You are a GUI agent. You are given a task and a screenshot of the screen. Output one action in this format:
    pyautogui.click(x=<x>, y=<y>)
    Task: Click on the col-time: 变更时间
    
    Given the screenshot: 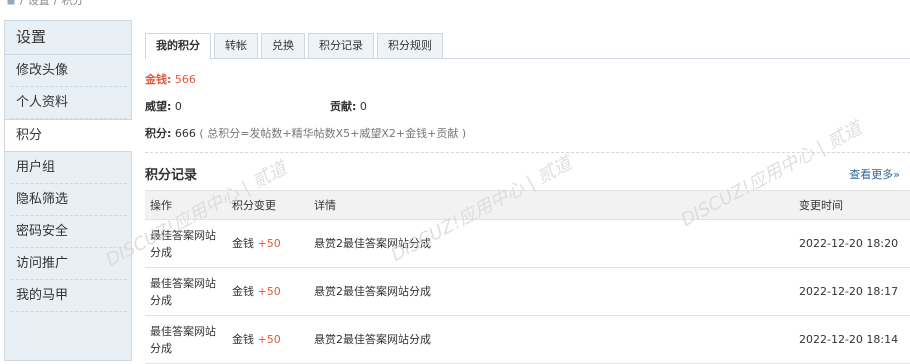 What is the action you would take?
    pyautogui.click(x=852, y=205)
    